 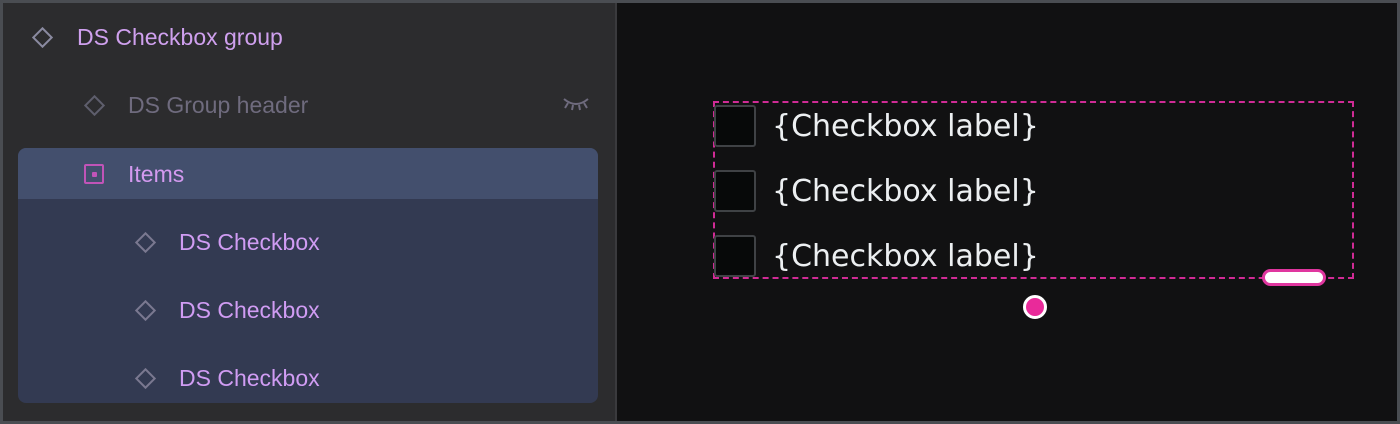 What do you see at coordinates (309, 37) in the screenshot?
I see `layer-ds-checkbox-group: DS Checkbox group` at bounding box center [309, 37].